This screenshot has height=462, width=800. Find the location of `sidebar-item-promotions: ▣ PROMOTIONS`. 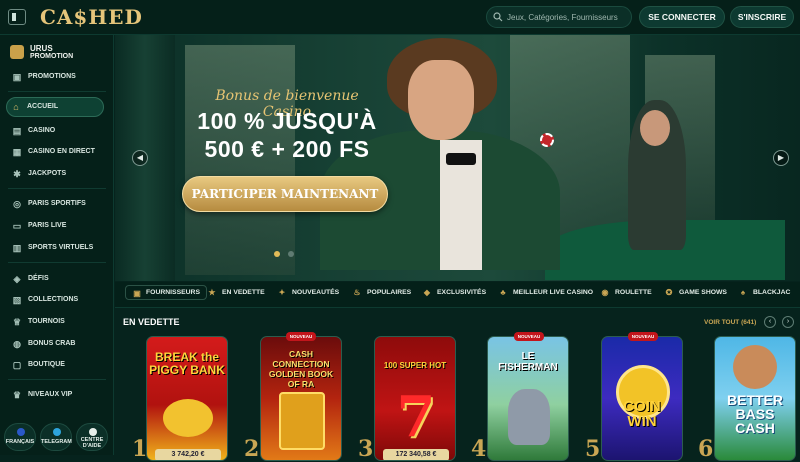

sidebar-item-promotions: ▣ PROMOTIONS is located at coordinates (58, 77).